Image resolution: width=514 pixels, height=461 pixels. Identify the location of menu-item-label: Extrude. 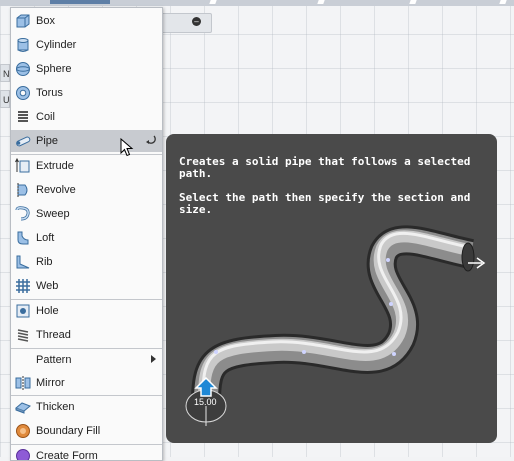
(55, 166).